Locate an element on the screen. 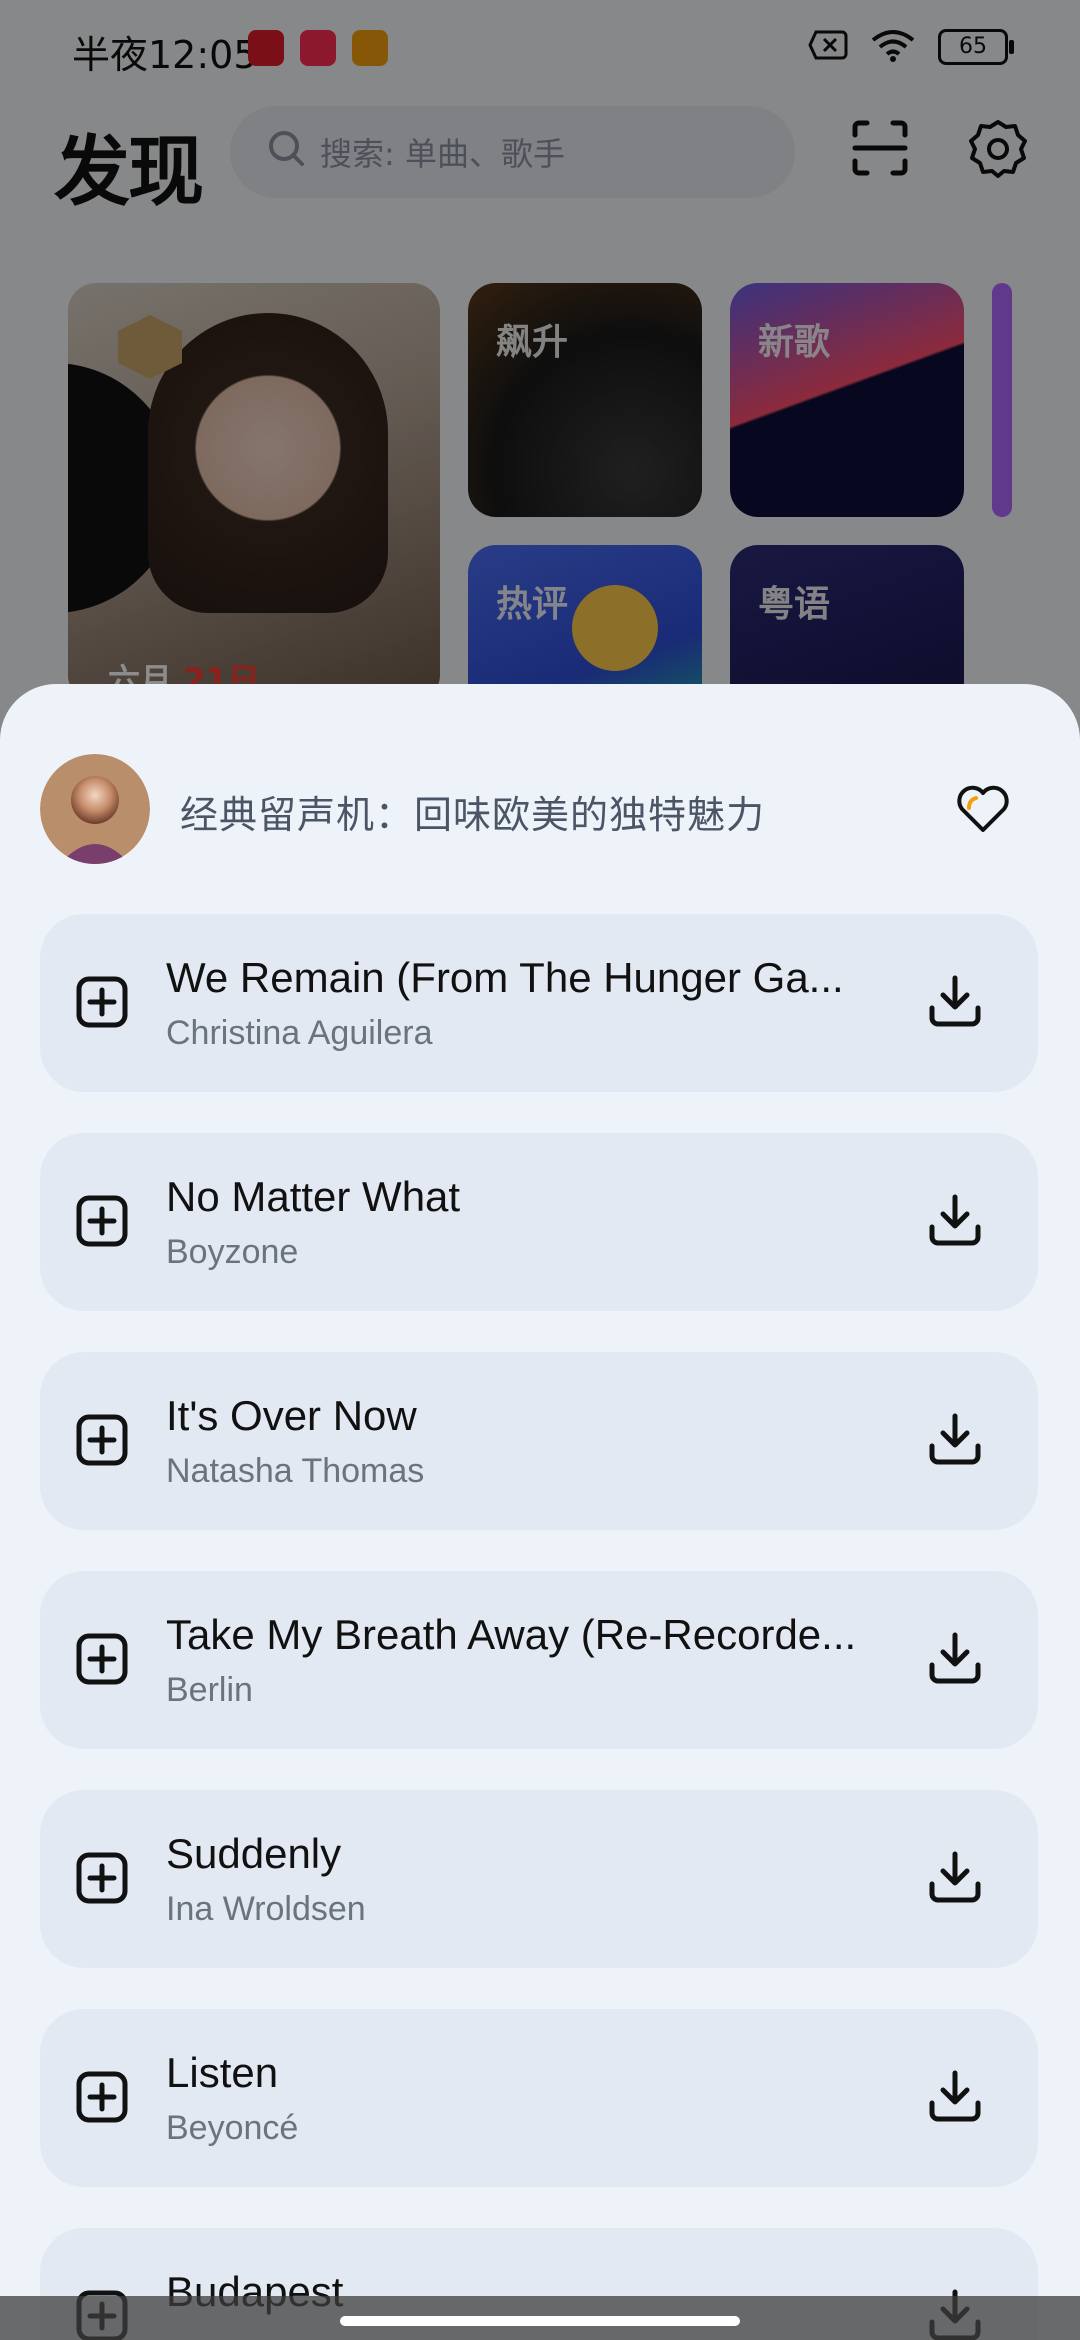 Image resolution: width=1080 pixels, height=2340 pixels. song-title: Suddenly is located at coordinates (254, 1853).